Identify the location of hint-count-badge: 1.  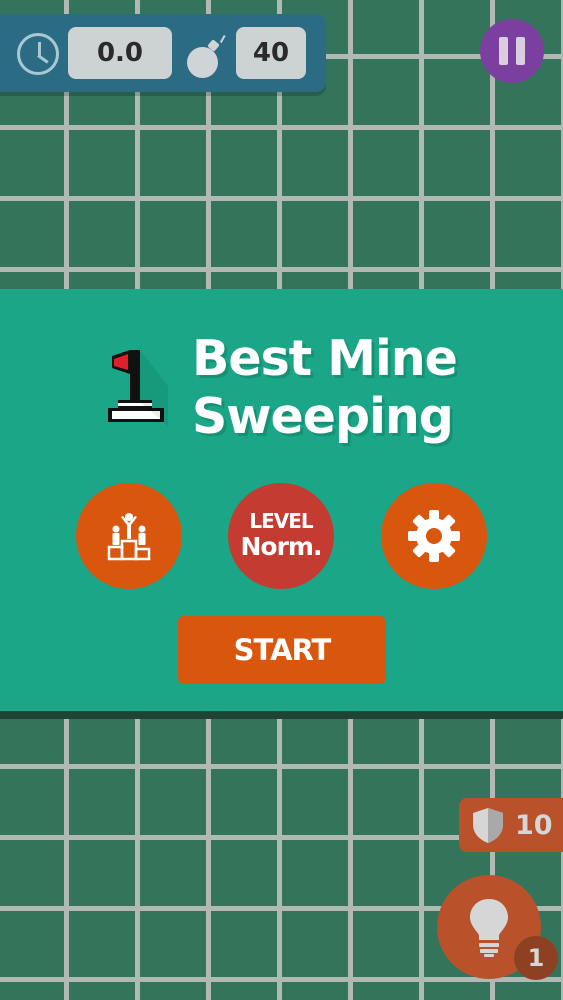
(536, 958).